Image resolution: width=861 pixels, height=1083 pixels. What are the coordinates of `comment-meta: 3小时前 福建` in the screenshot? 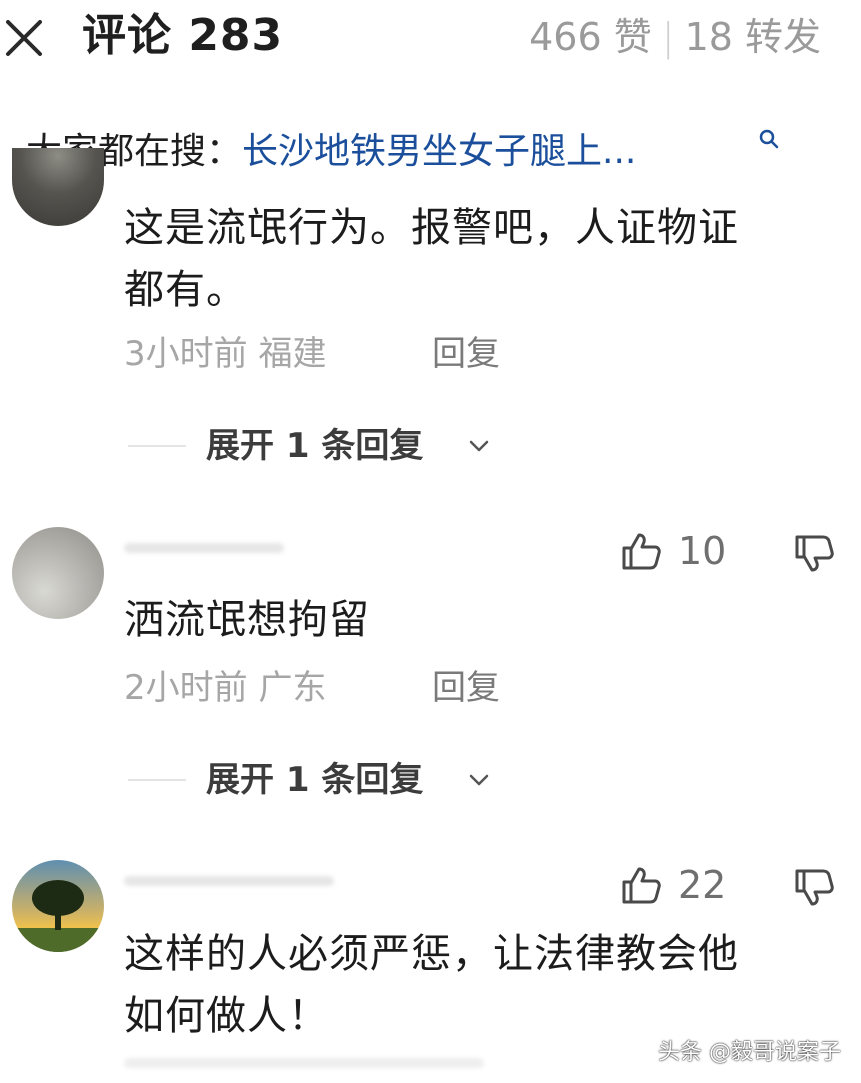 It's located at (225, 354).